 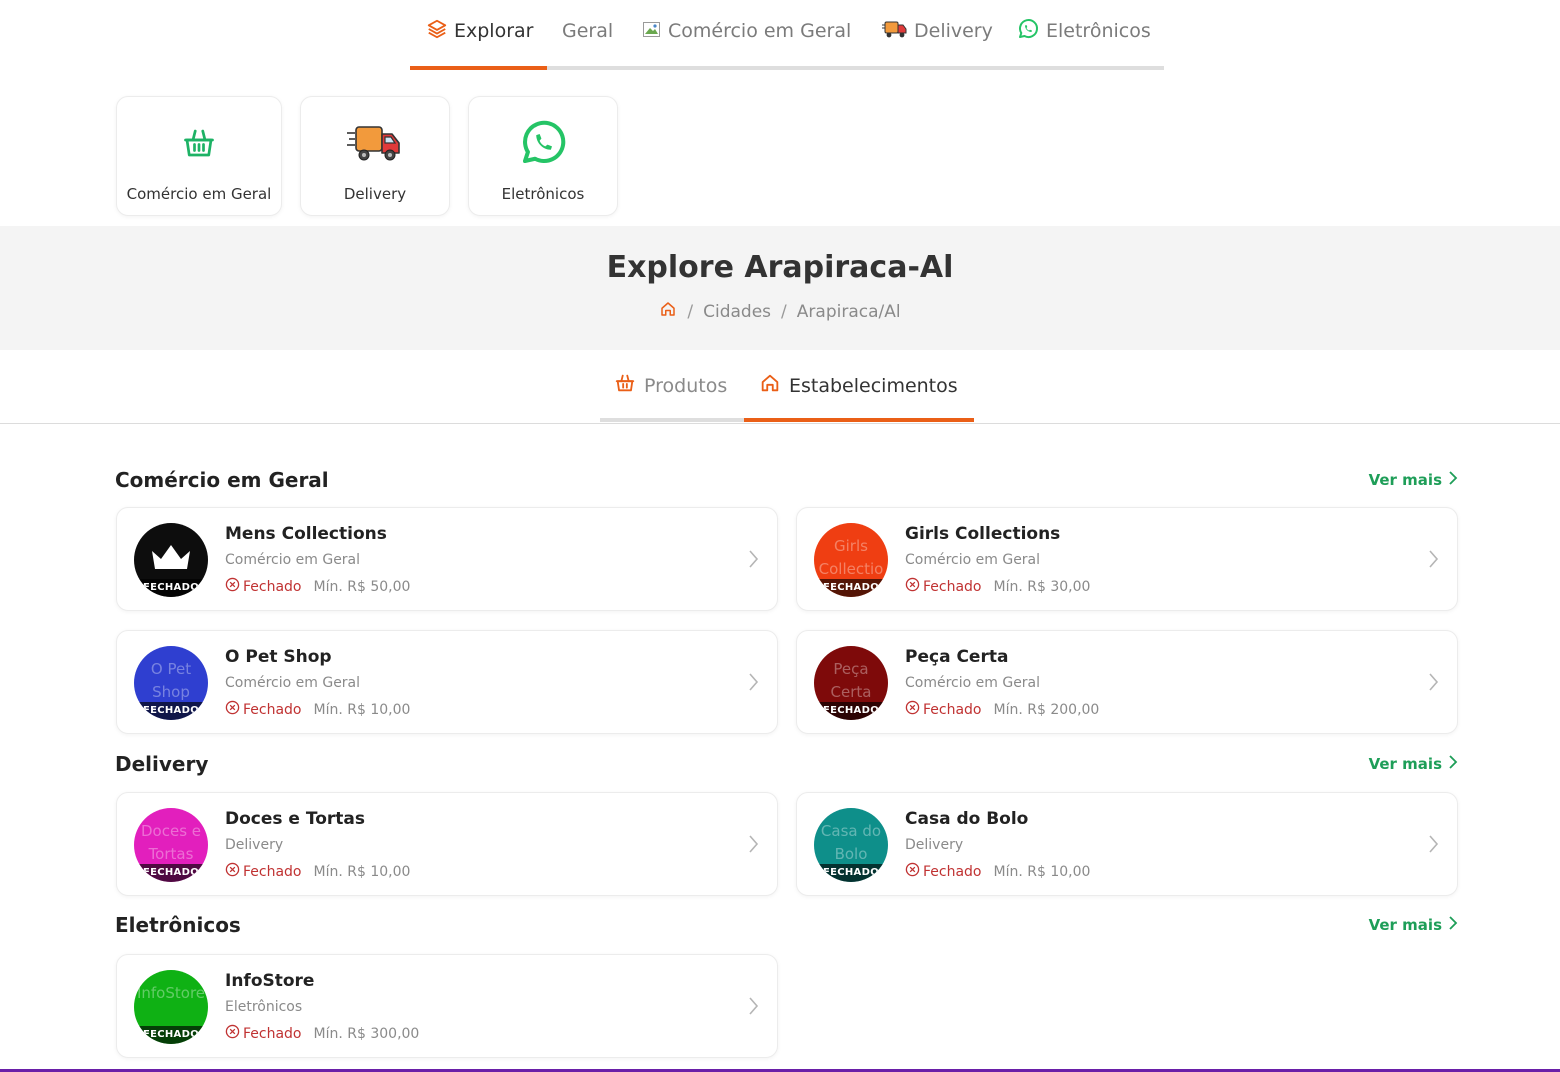 What do you see at coordinates (375, 156) in the screenshot?
I see `category-card-delivery: Delivery` at bounding box center [375, 156].